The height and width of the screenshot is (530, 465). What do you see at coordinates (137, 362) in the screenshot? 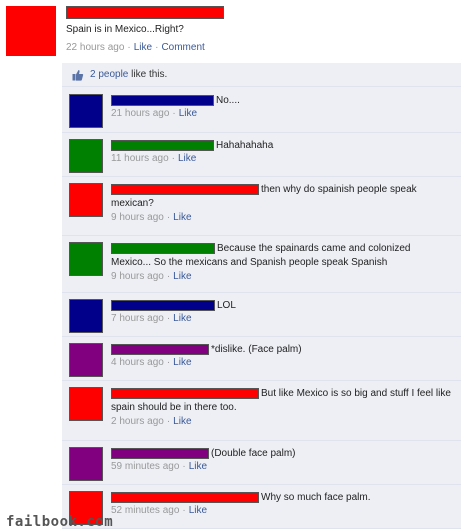
I see `comment-timestamp: 4 hours ago` at bounding box center [137, 362].